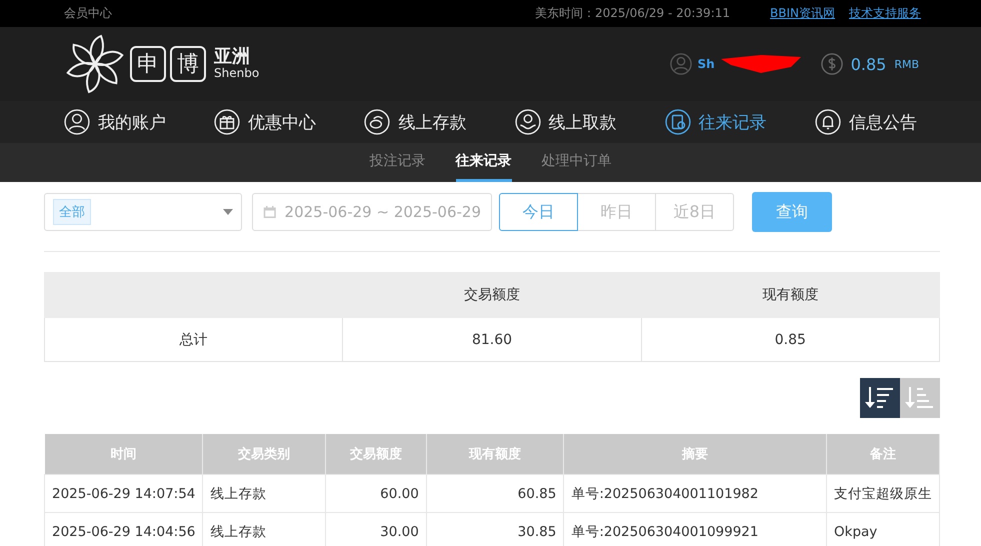  What do you see at coordinates (802, 13) in the screenshot?
I see `header-link: BBIN资讯网` at bounding box center [802, 13].